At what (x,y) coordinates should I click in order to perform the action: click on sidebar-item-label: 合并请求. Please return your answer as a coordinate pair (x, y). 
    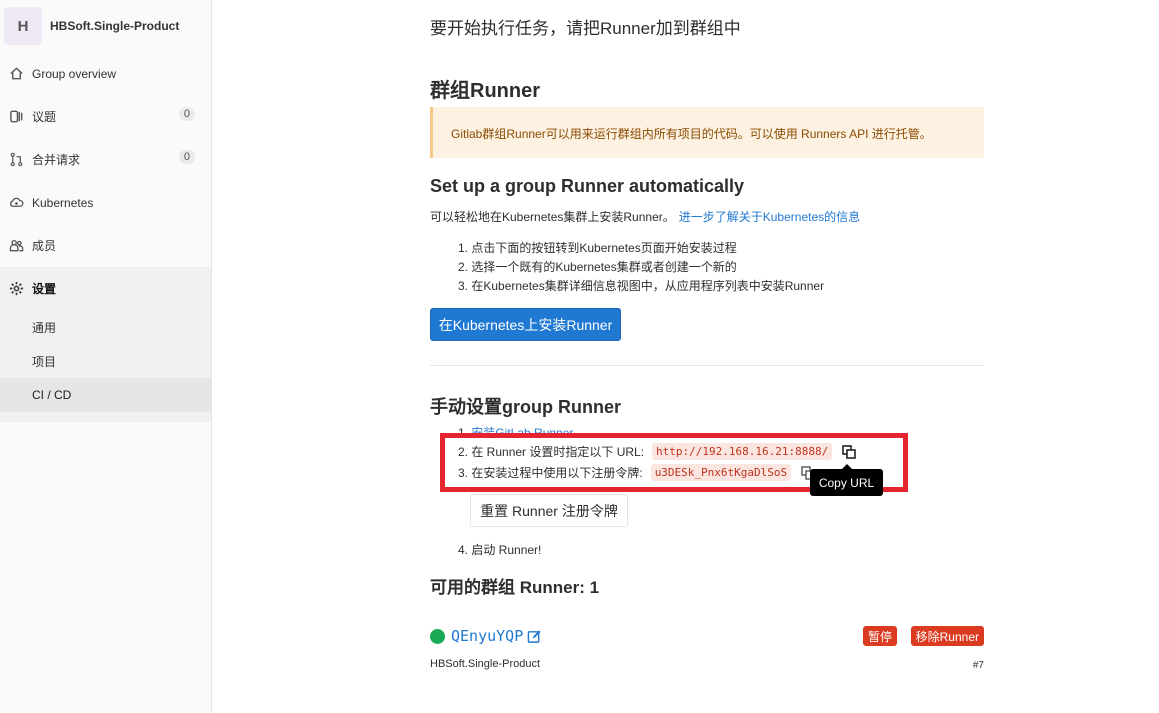
    Looking at the image, I should click on (56, 160).